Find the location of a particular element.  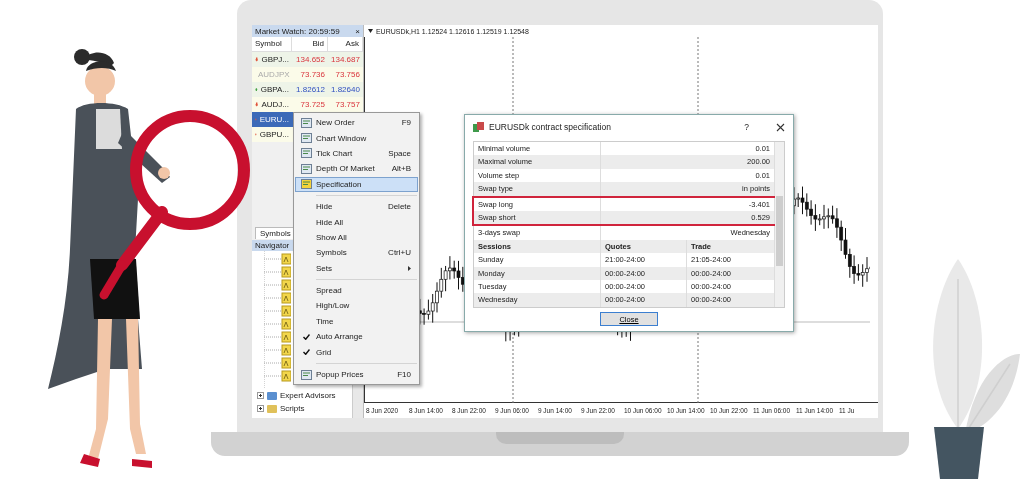

ask-cell: 73.757 is located at coordinates (345, 104).